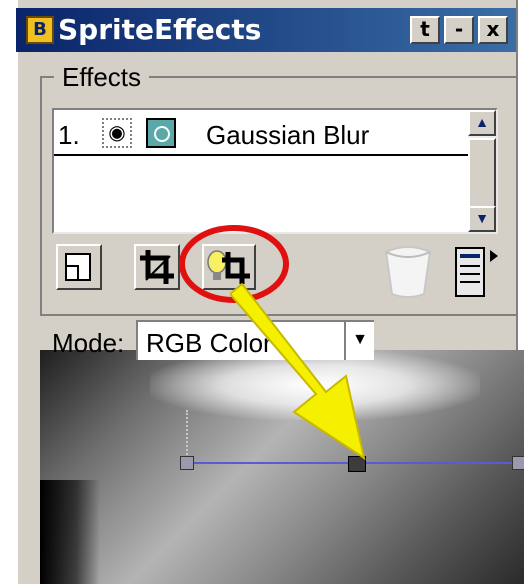  Describe the element at coordinates (425, 30) in the screenshot. I see `pin-button: t` at that location.